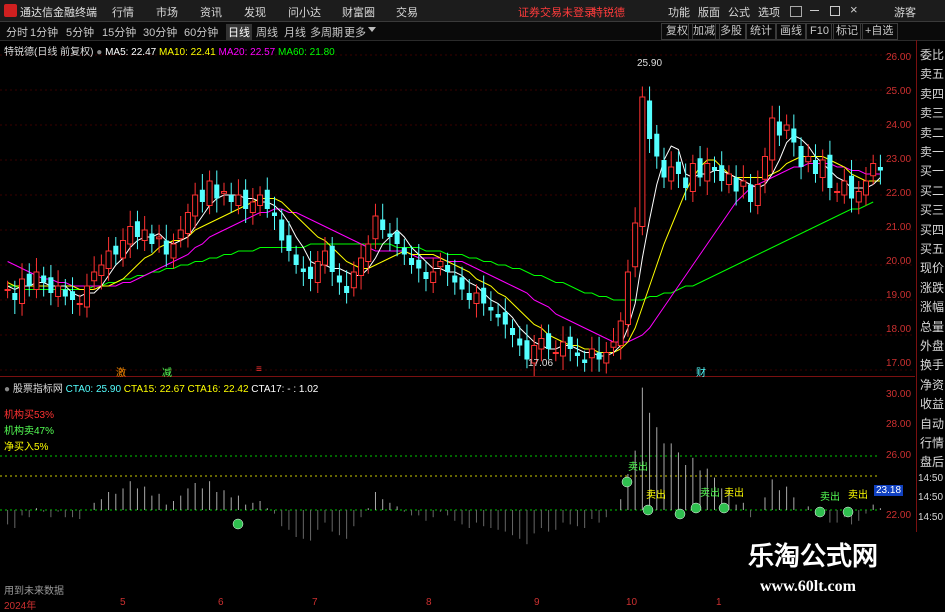 The width and height of the screenshot is (945, 612). What do you see at coordinates (123, 12) in the screenshot?
I see `menu-quotes: 行情` at bounding box center [123, 12].